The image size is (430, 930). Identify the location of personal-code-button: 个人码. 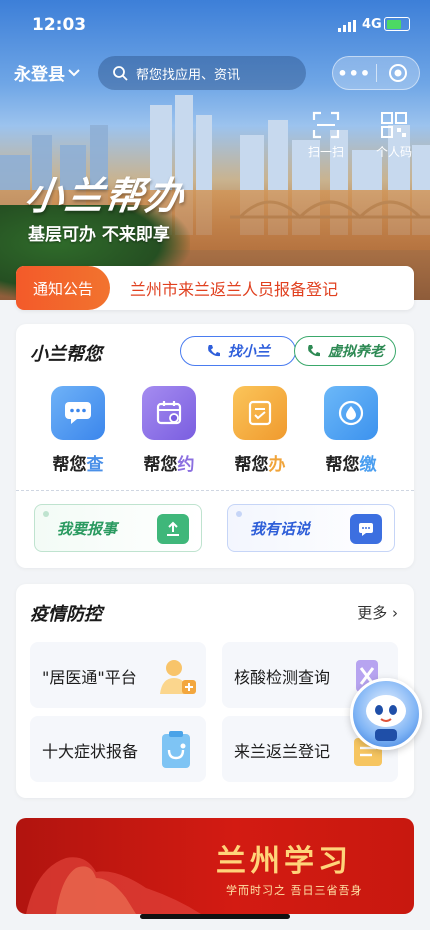
(394, 135).